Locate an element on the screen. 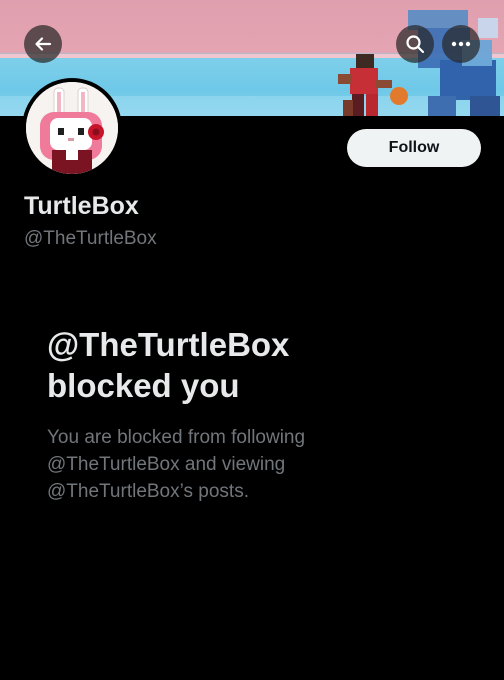 The height and width of the screenshot is (680, 504). follow-button: Follow is located at coordinates (414, 148).